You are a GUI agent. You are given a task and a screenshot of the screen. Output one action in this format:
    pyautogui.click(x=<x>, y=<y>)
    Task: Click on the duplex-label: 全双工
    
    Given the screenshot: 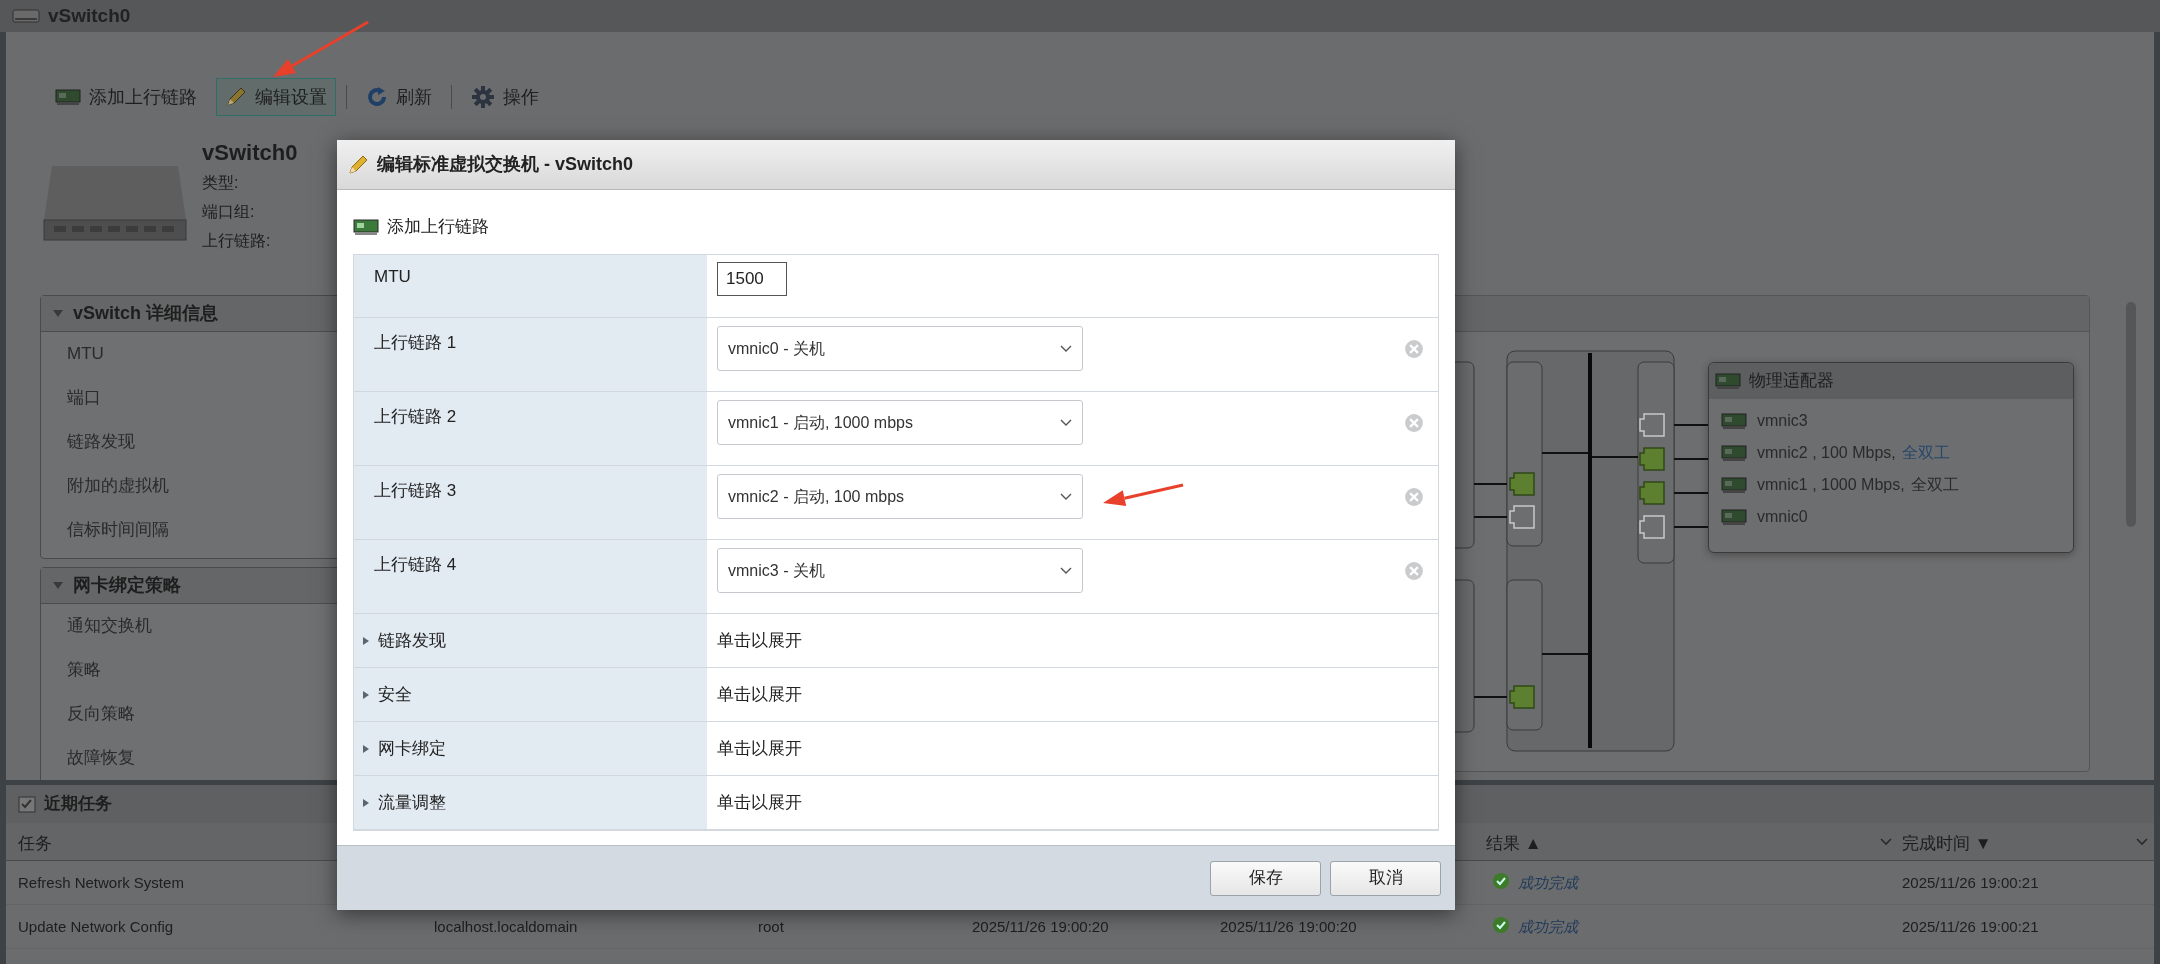 What is the action you would take?
    pyautogui.click(x=1934, y=485)
    